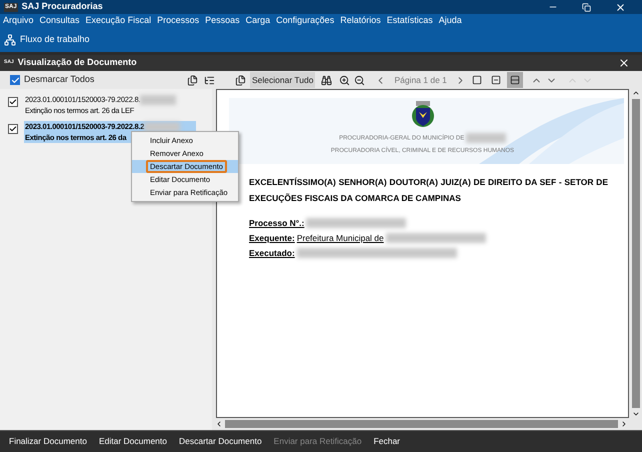 The width and height of the screenshot is (642, 452). I want to click on action-button: Descartar Documento, so click(220, 441).